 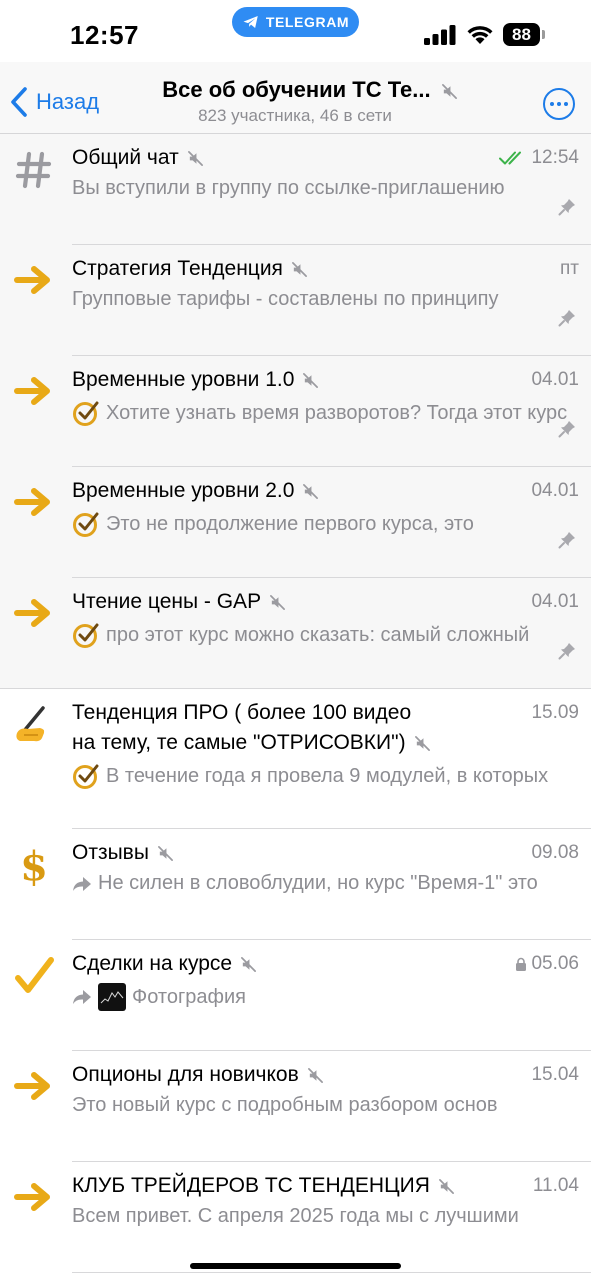 I want to click on topic-title: Отзывы, so click(x=123, y=853).